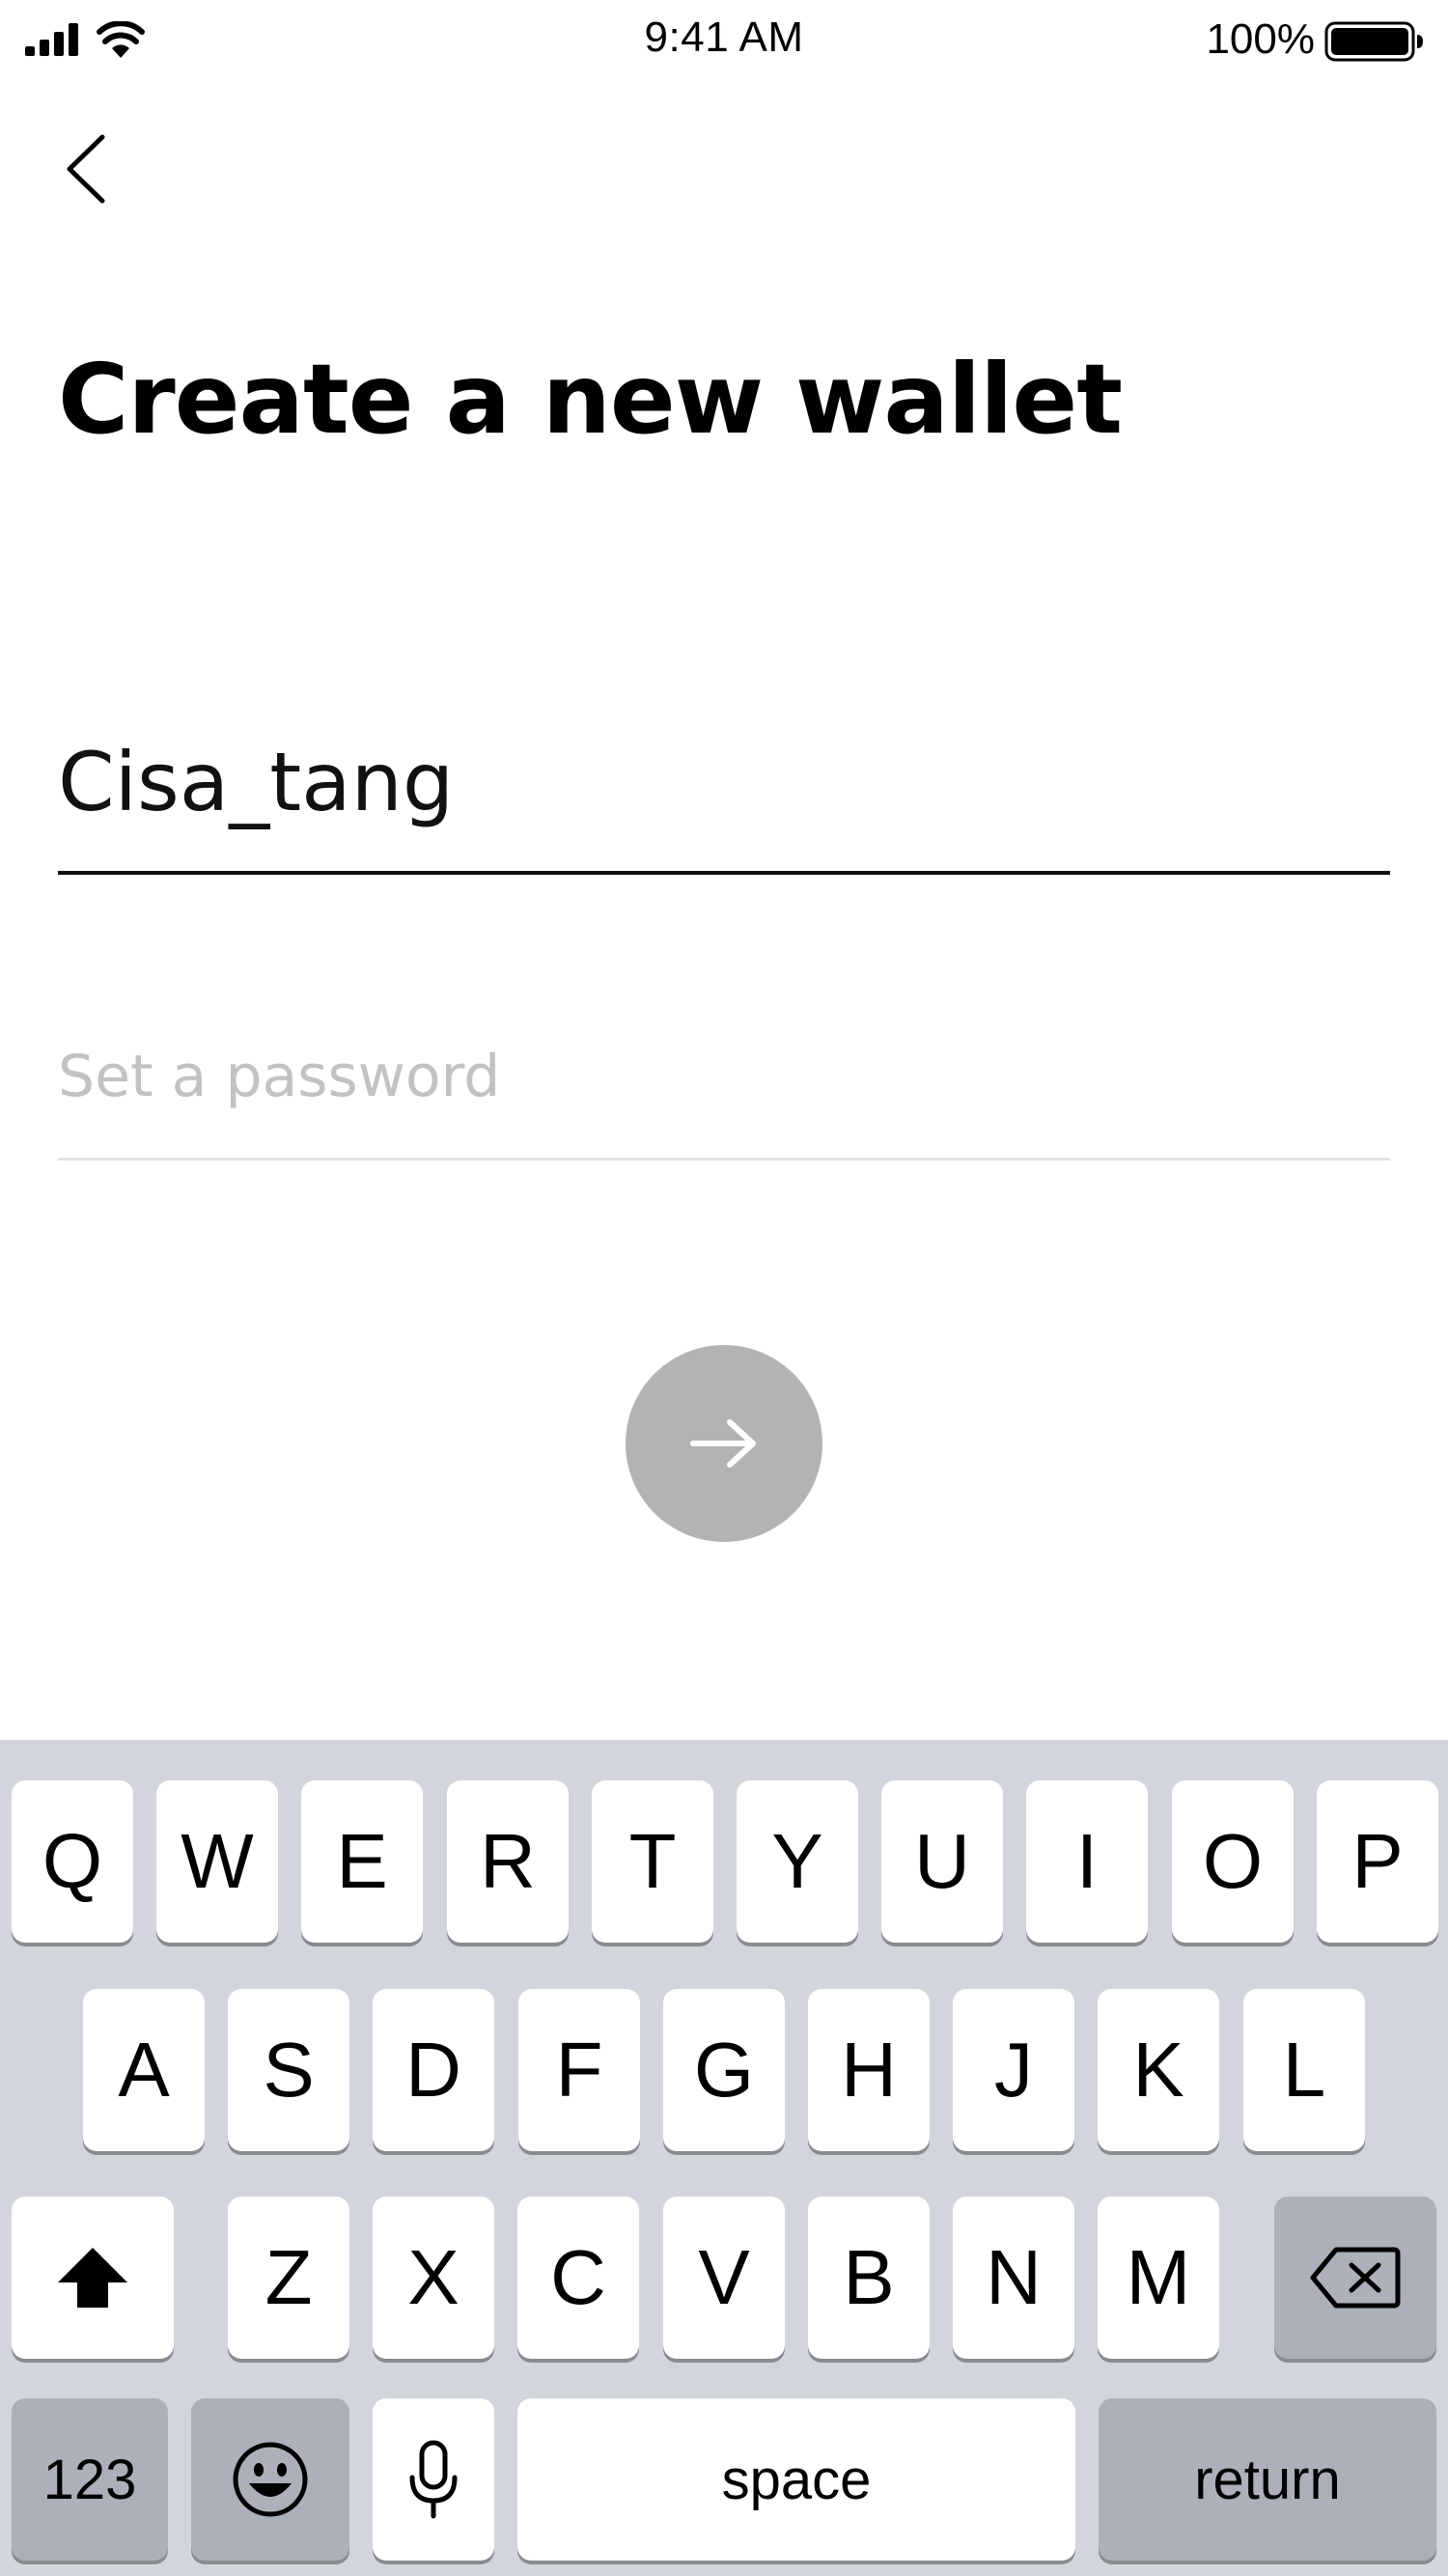 The height and width of the screenshot is (2576, 1448). I want to click on delete-key, so click(1355, 2278).